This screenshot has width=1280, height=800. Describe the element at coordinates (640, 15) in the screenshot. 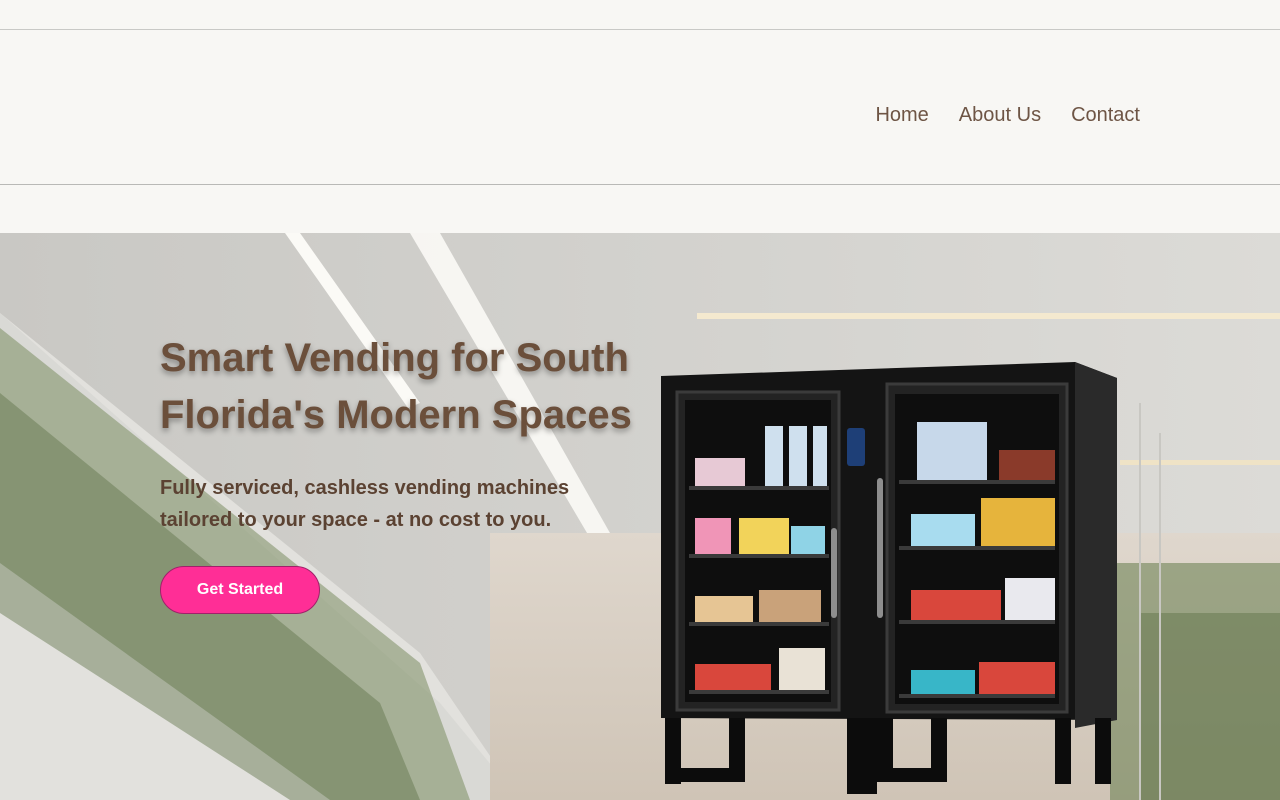

I see `top-bar` at that location.